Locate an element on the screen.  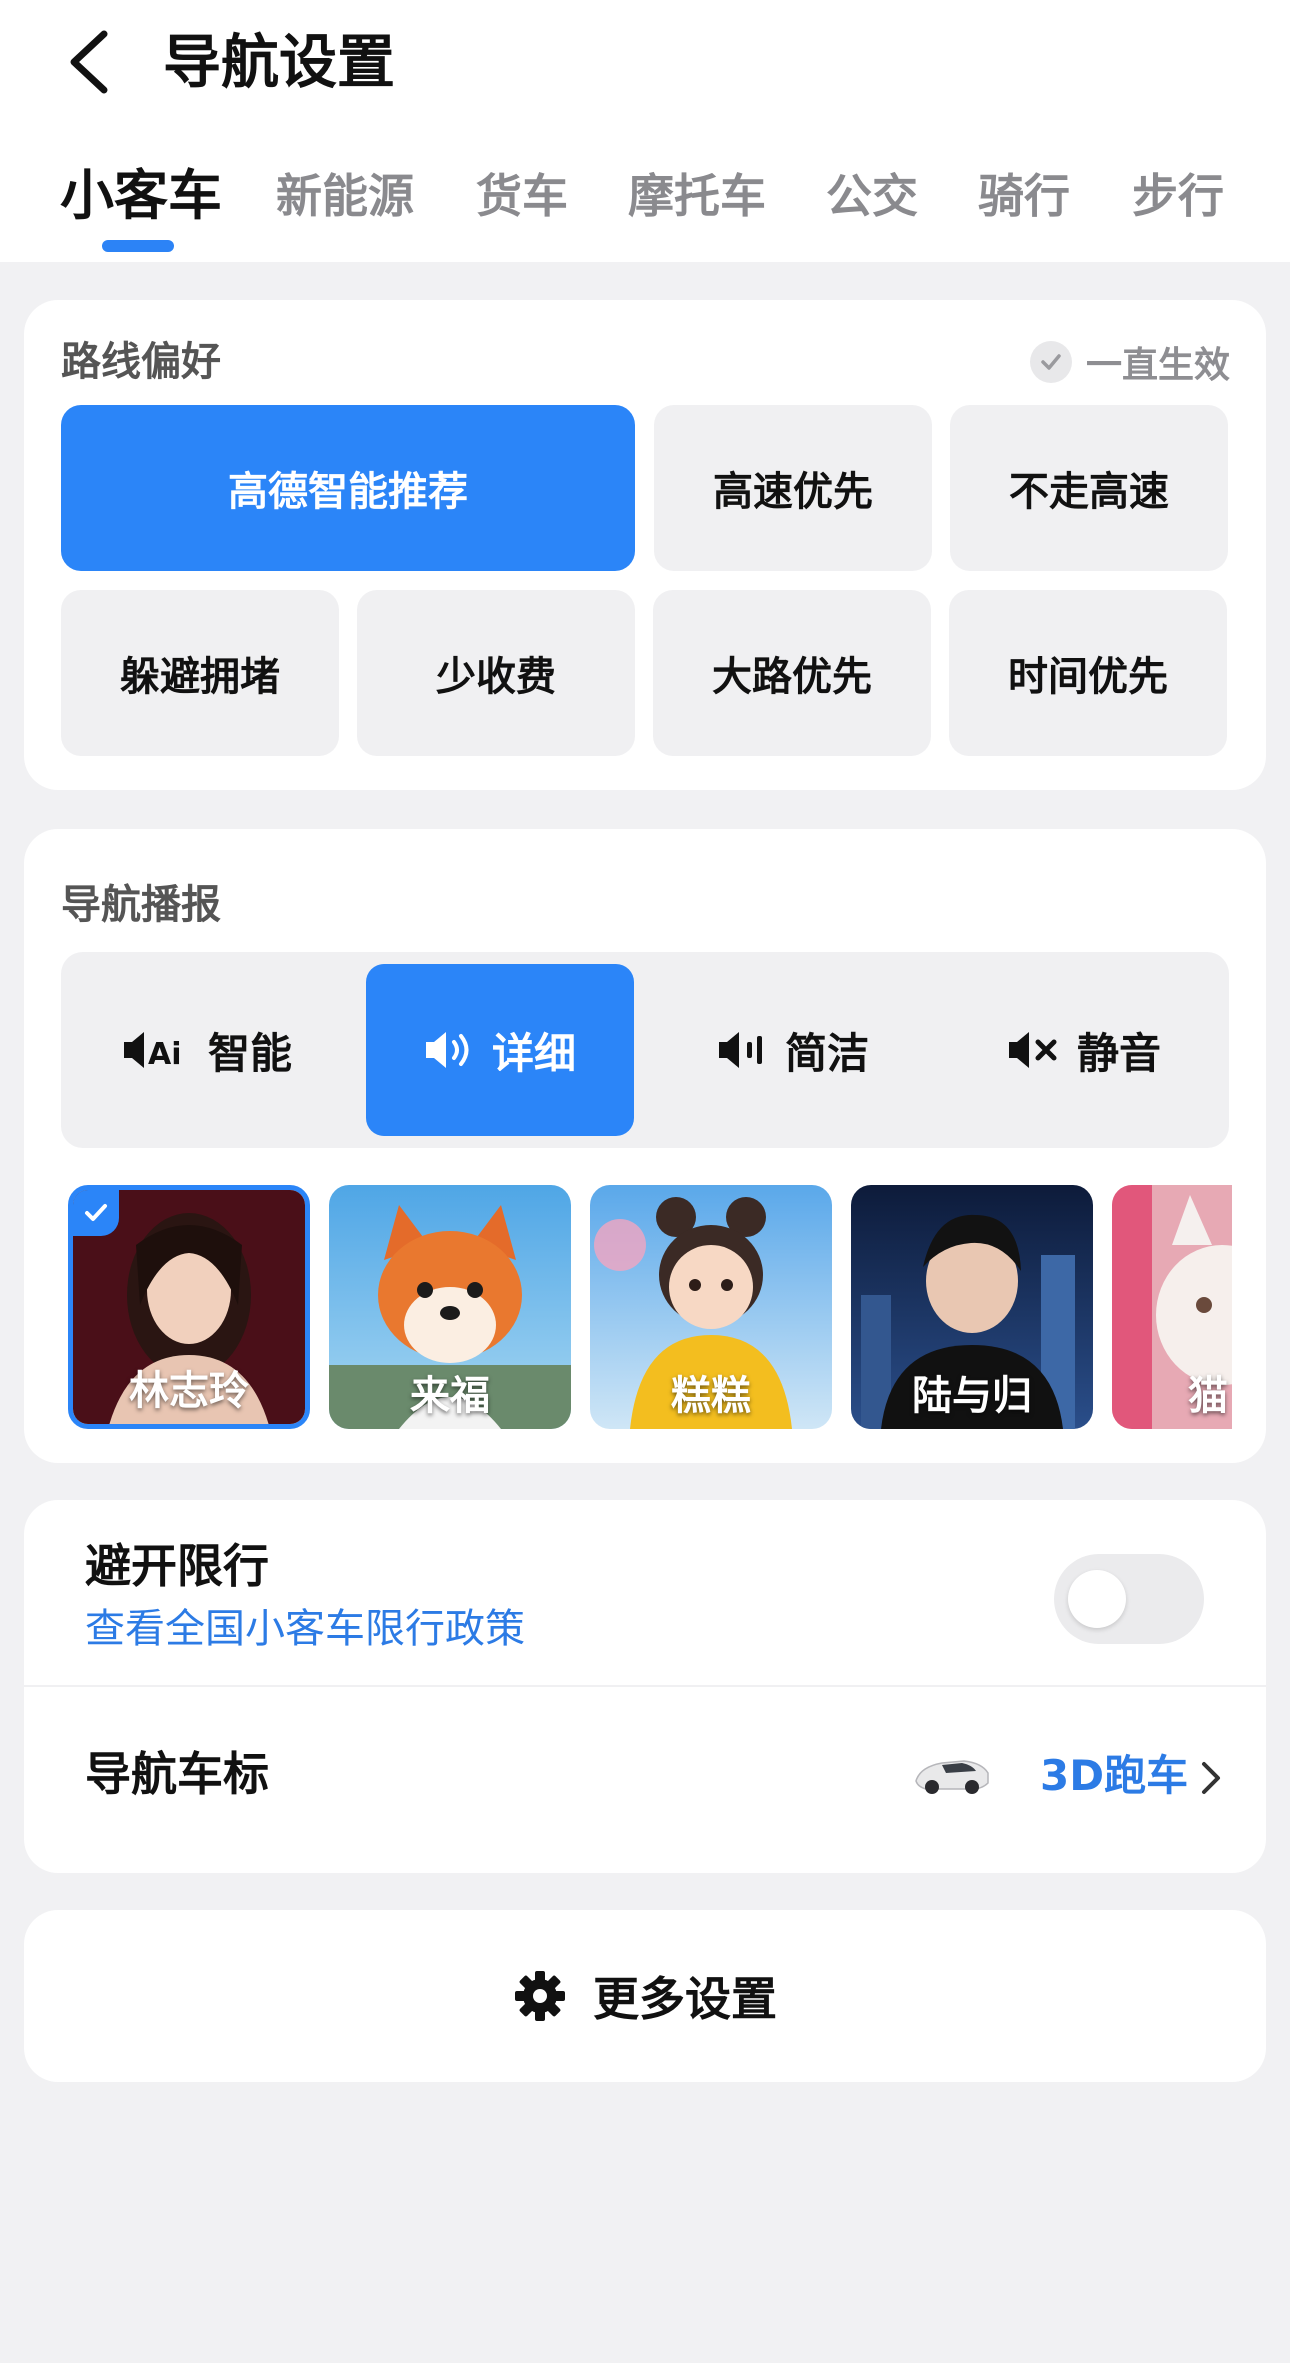
route-option-time-first: 时间优先 is located at coordinates (1088, 673).